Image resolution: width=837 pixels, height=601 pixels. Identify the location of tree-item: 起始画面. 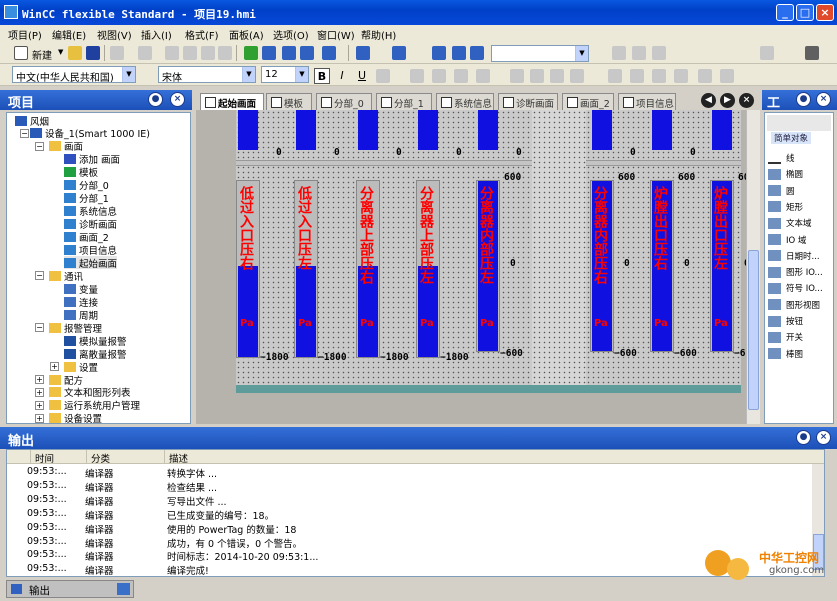
(91, 263).